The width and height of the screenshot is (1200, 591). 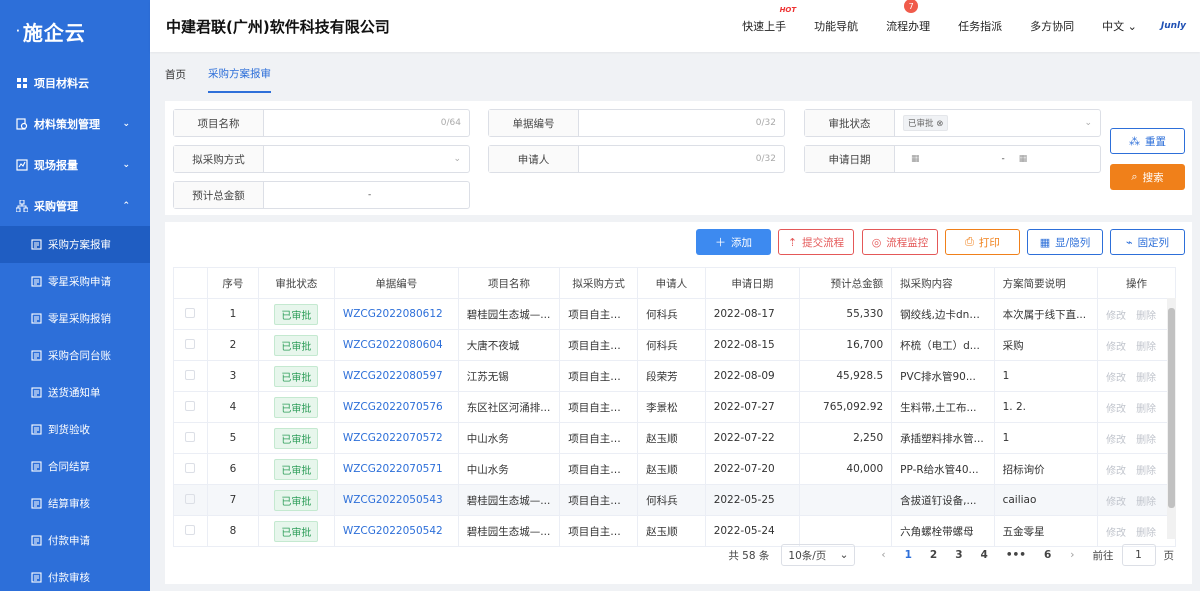 What do you see at coordinates (818, 555) in the screenshot?
I see `page-size-select: 10条/页 ⌄` at bounding box center [818, 555].